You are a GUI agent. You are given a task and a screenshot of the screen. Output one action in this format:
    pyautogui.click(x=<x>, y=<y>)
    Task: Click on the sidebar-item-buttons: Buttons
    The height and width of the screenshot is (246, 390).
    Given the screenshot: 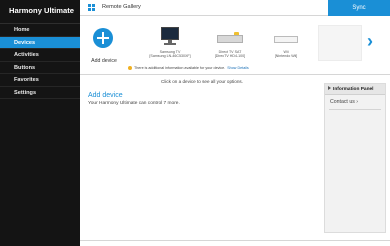 What is the action you would take?
    pyautogui.click(x=40, y=68)
    